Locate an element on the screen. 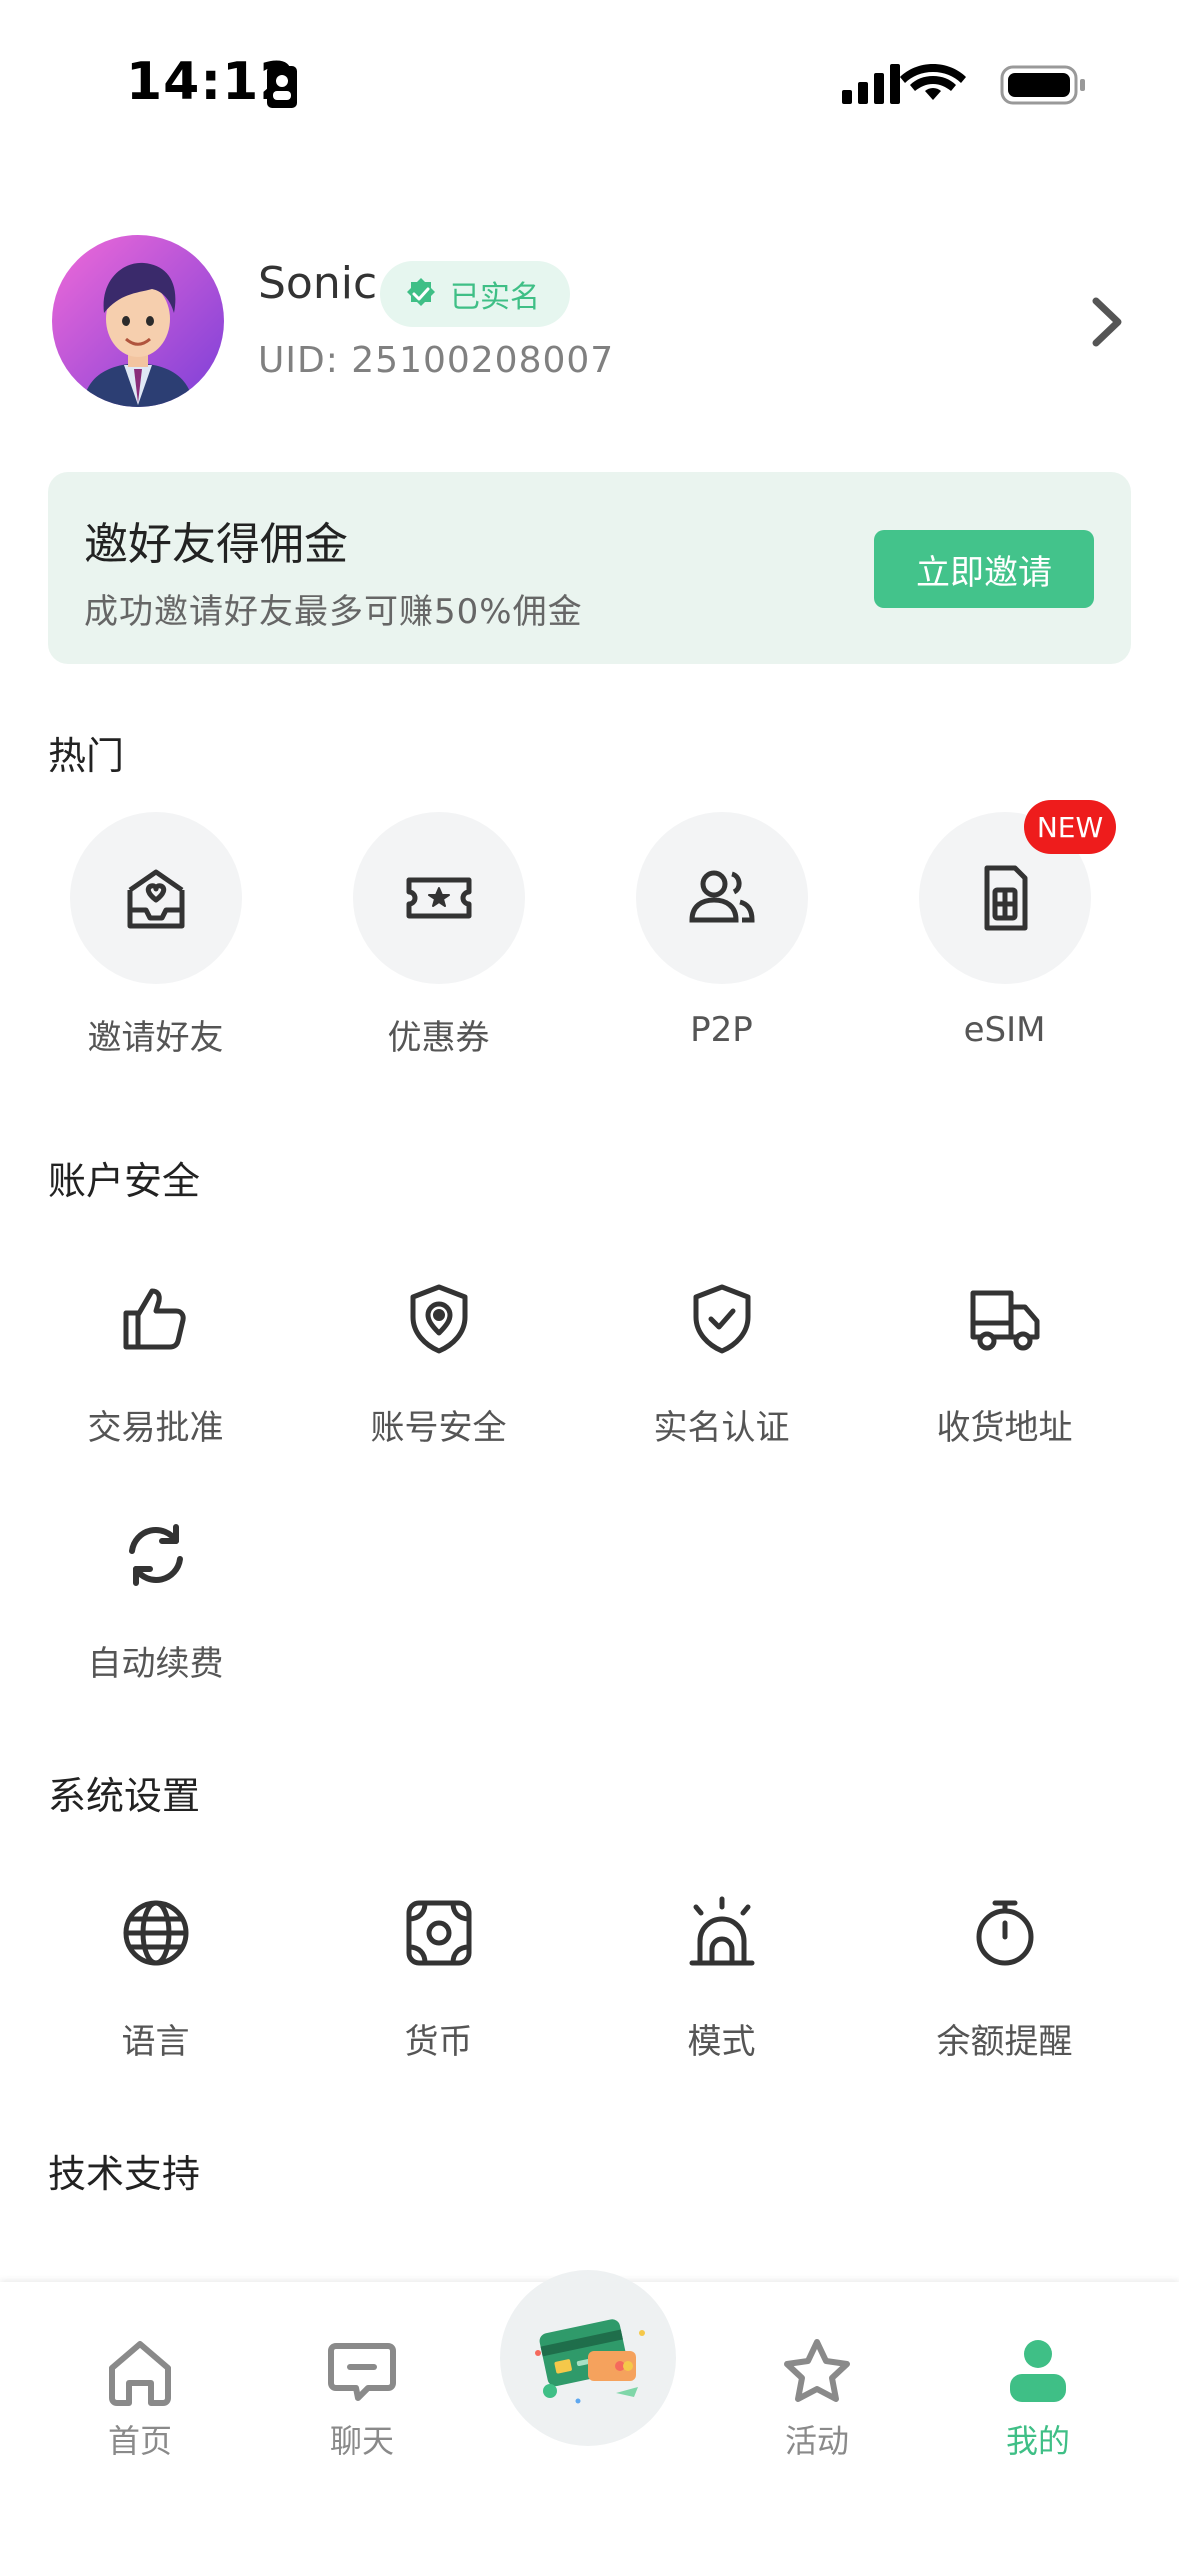 The image size is (1179, 2556). tab-chat: 聊天 is located at coordinates (362, 2399).